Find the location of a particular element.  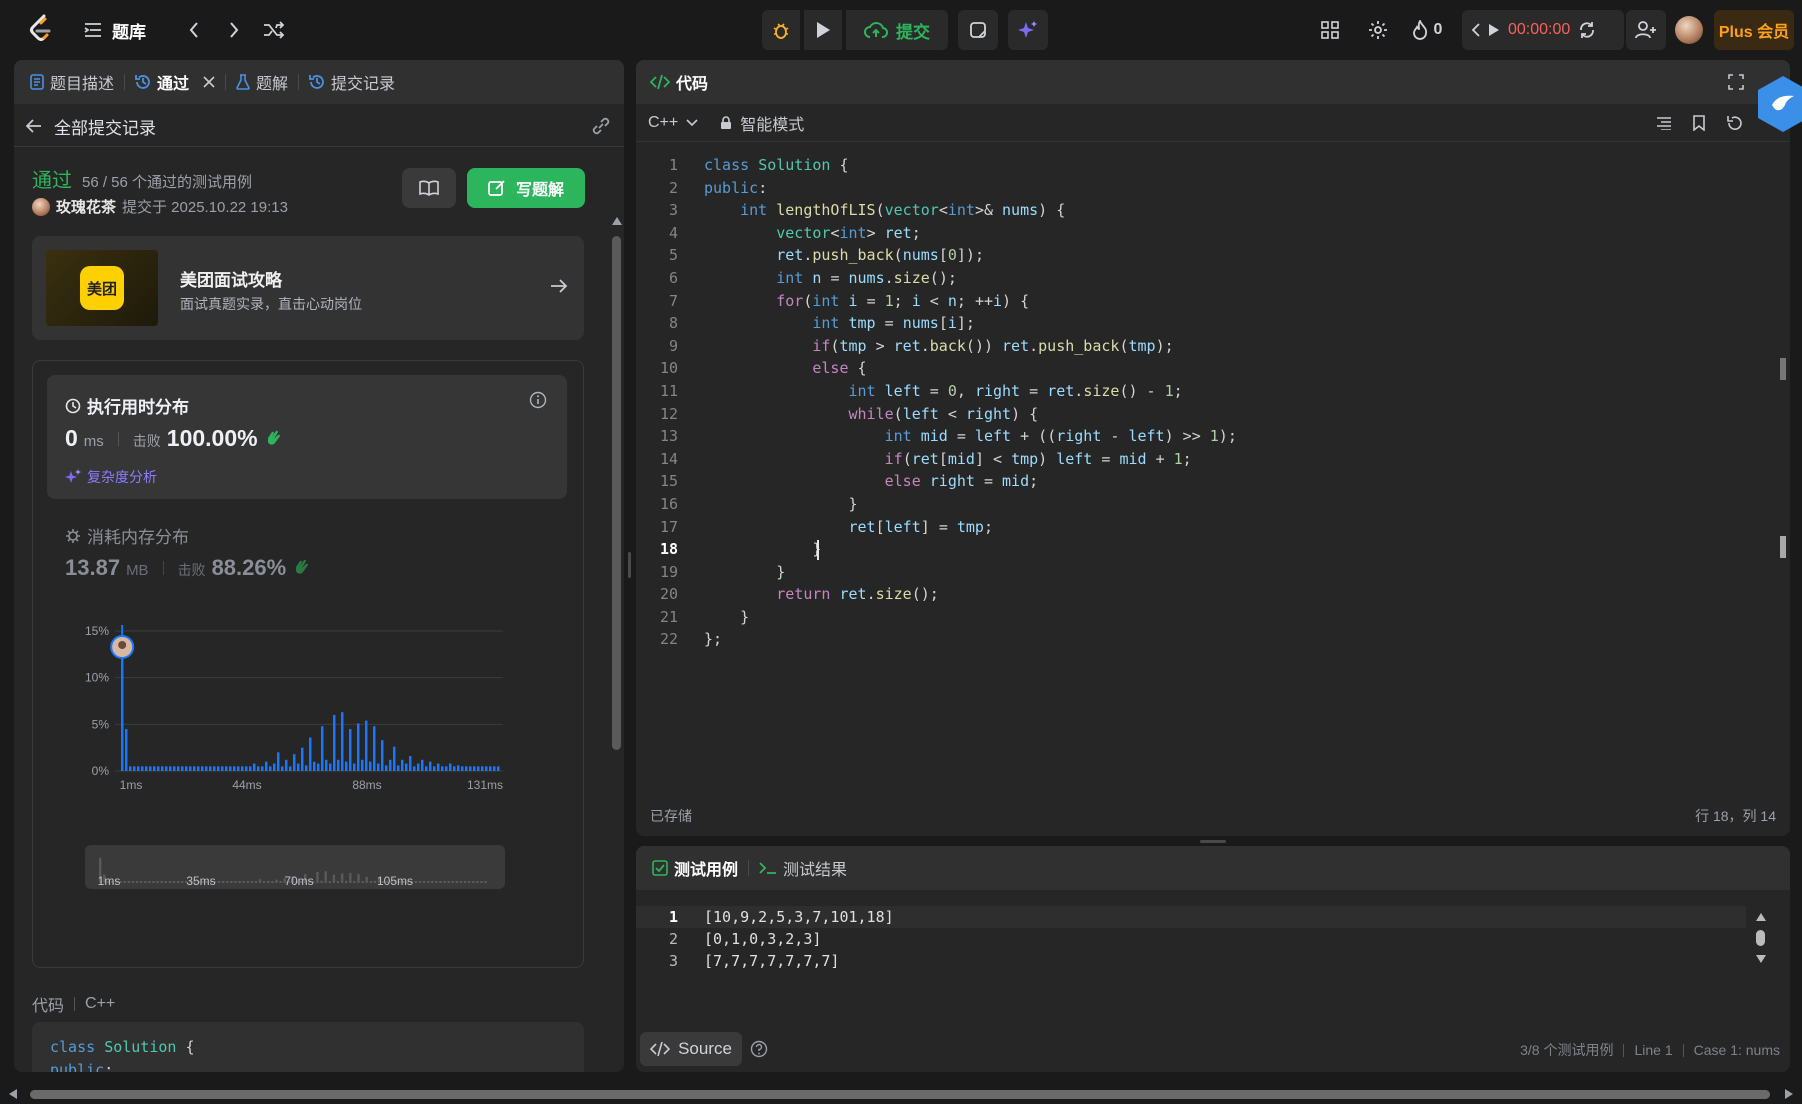

notes-button is located at coordinates (978, 30).